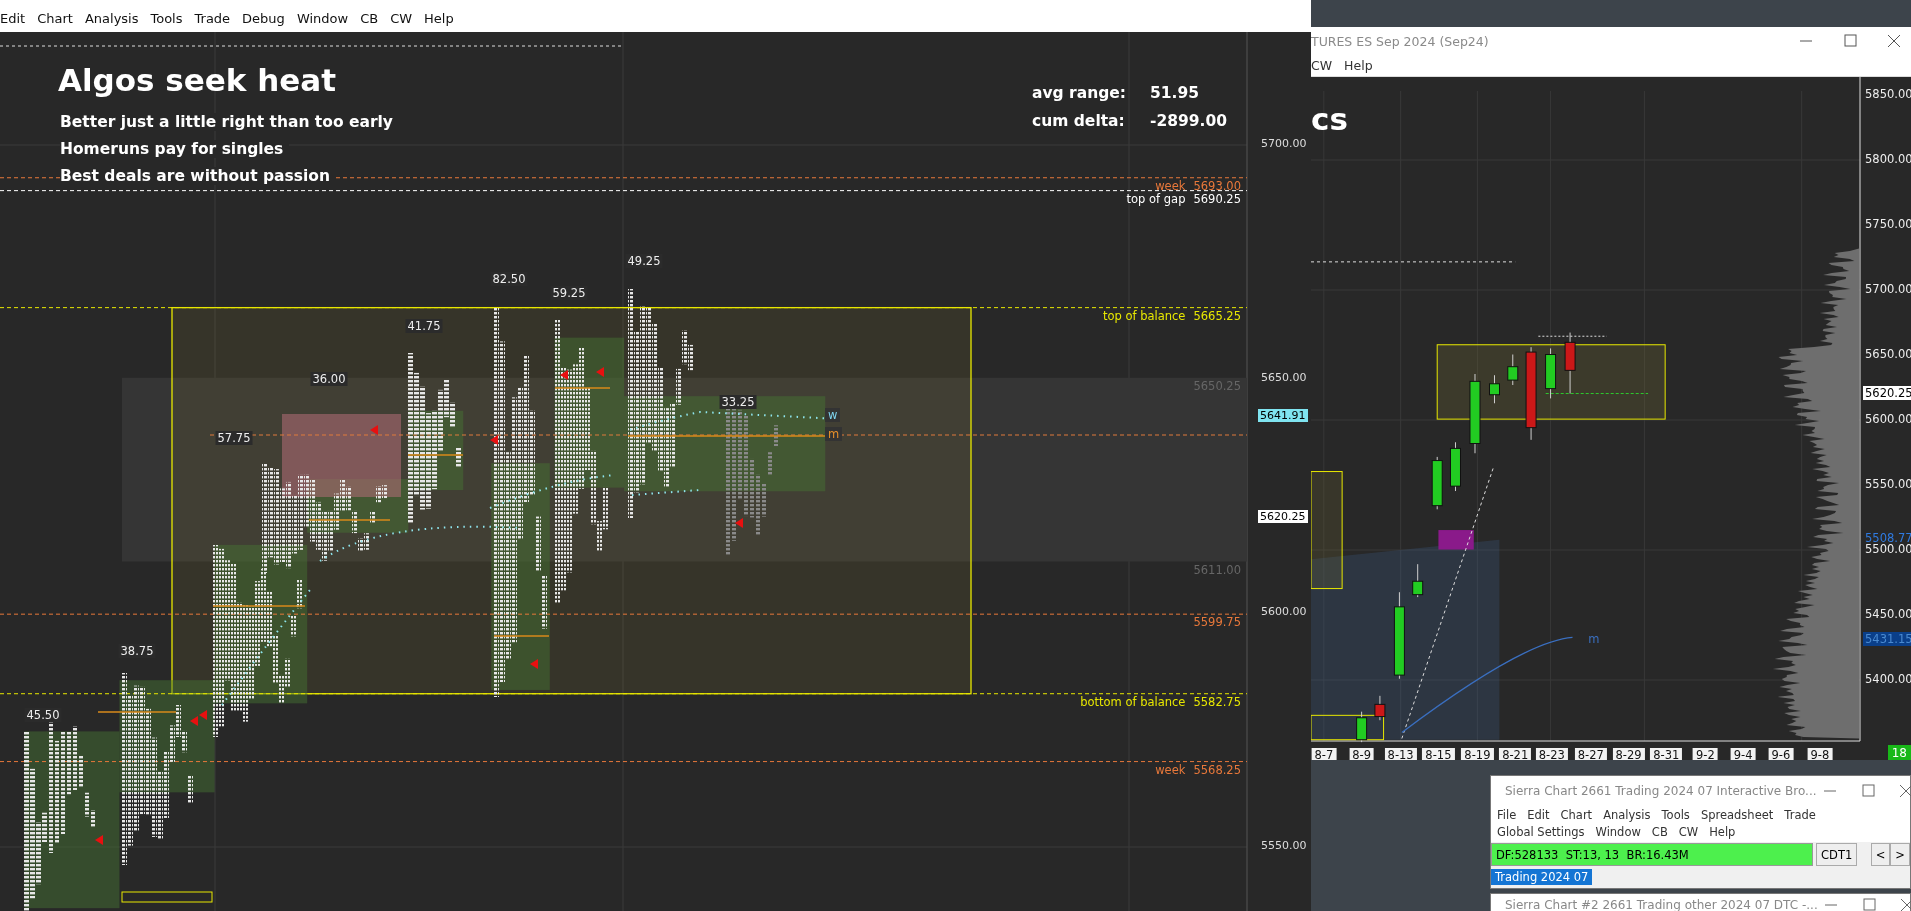 The width and height of the screenshot is (1911, 911). What do you see at coordinates (644, 261) in the screenshot?
I see `range-label: 49.25` at bounding box center [644, 261].